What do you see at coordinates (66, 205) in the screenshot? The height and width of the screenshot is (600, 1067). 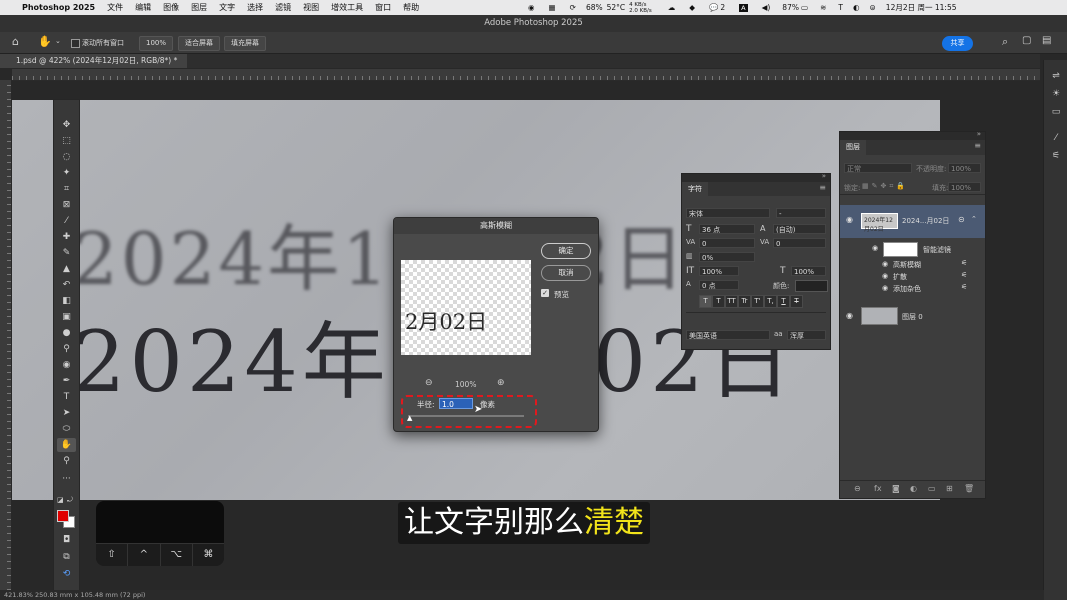 I see `frame-tool-icon: ⊠` at bounding box center [66, 205].